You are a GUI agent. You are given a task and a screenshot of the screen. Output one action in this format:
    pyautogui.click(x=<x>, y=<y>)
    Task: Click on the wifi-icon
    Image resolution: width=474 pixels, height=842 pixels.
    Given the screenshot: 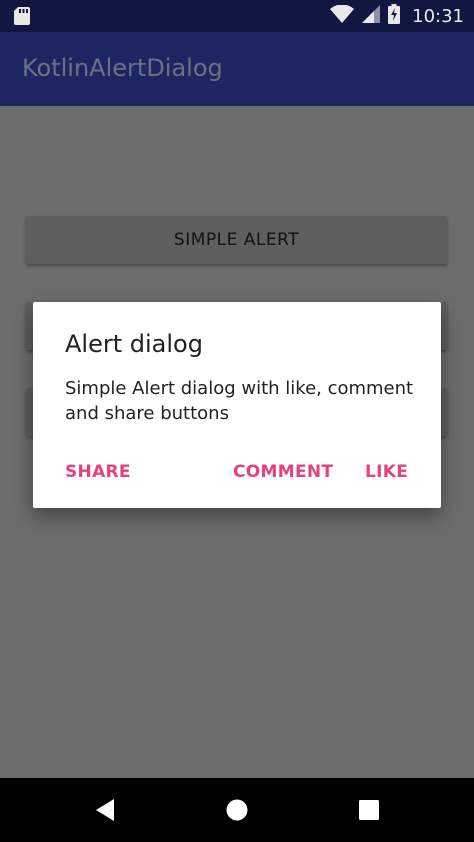 What is the action you would take?
    pyautogui.click(x=342, y=15)
    